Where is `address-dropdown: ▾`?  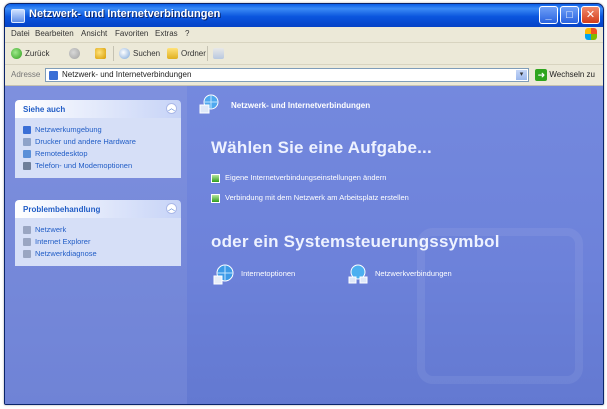
address-dropdown: ▾ is located at coordinates (521, 75).